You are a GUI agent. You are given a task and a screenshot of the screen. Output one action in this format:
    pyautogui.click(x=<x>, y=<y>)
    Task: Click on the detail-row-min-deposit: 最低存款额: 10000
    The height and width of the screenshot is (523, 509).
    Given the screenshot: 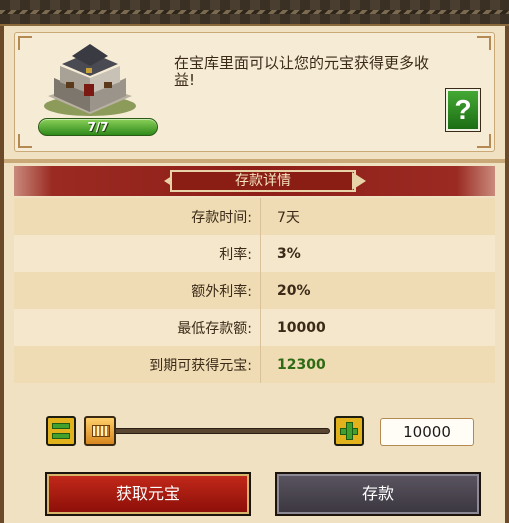 What is the action you would take?
    pyautogui.click(x=254, y=327)
    